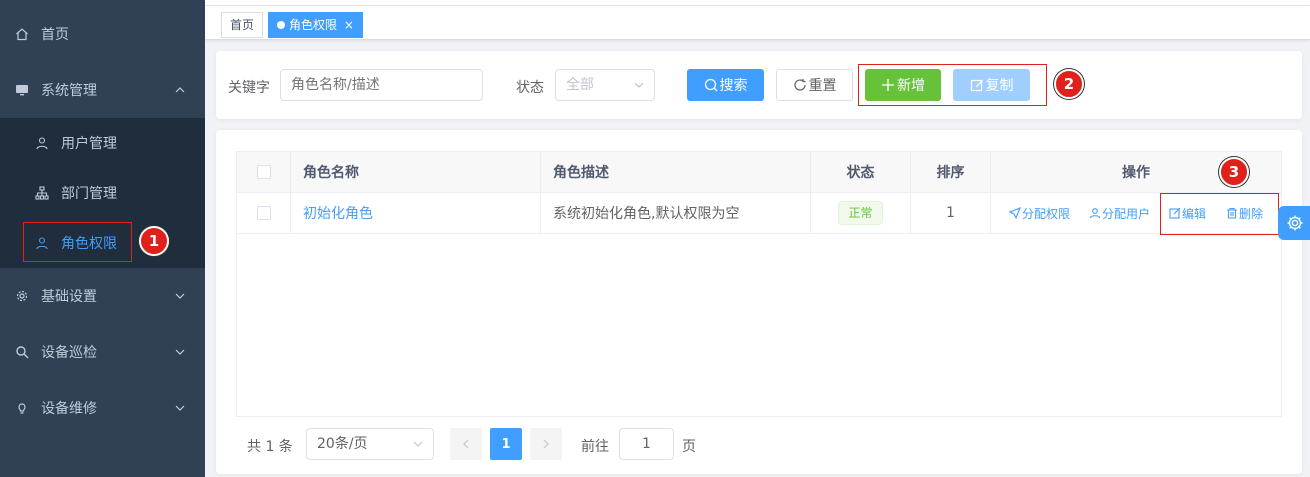 The width and height of the screenshot is (1310, 477). I want to click on prev-page-button, so click(466, 444).